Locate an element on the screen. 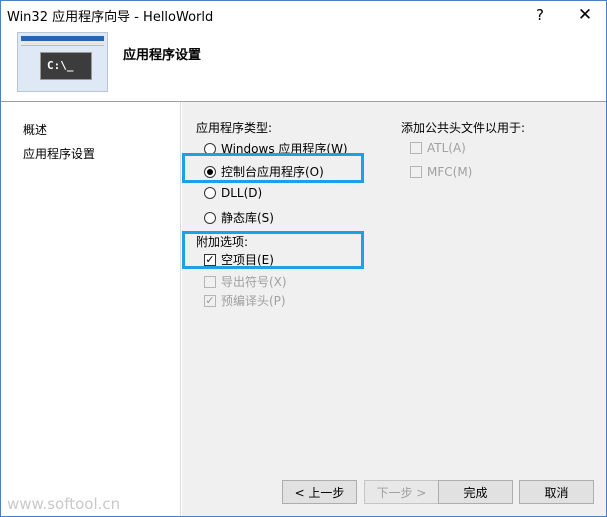 This screenshot has width=607, height=517. checkbox-mfc-label: MFC(M) is located at coordinates (450, 172).